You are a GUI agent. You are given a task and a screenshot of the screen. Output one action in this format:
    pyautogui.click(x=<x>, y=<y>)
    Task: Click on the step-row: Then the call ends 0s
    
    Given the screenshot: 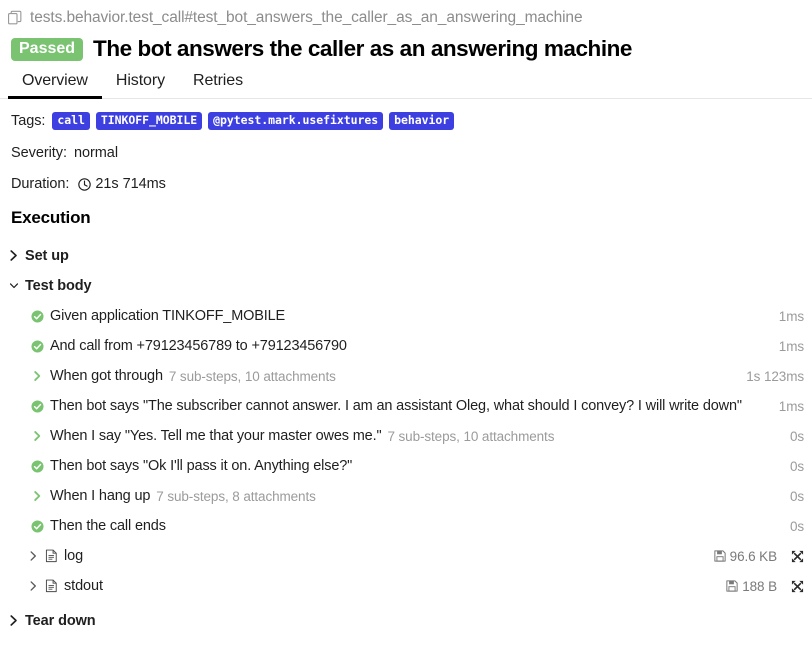 What is the action you would take?
    pyautogui.click(x=406, y=526)
    